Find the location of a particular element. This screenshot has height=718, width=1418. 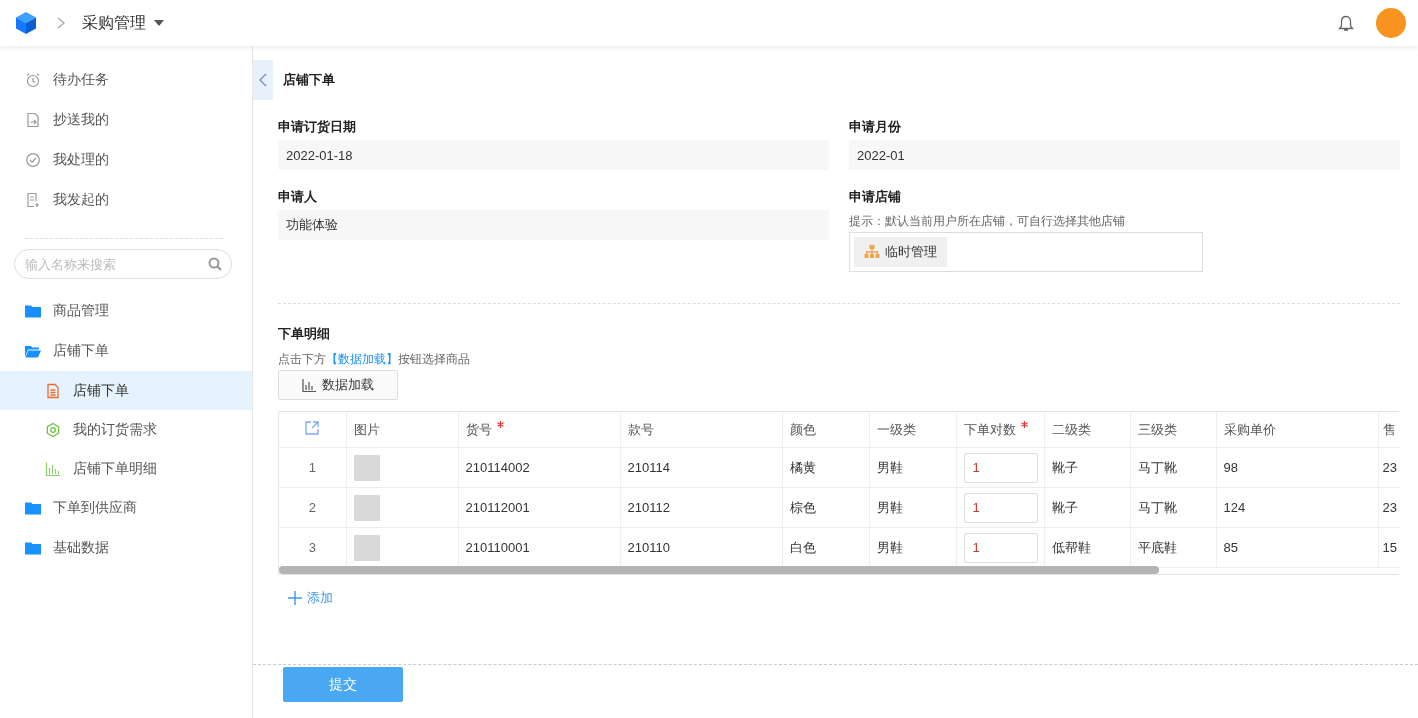

tree-folder: 商品管理 is located at coordinates (126, 311).